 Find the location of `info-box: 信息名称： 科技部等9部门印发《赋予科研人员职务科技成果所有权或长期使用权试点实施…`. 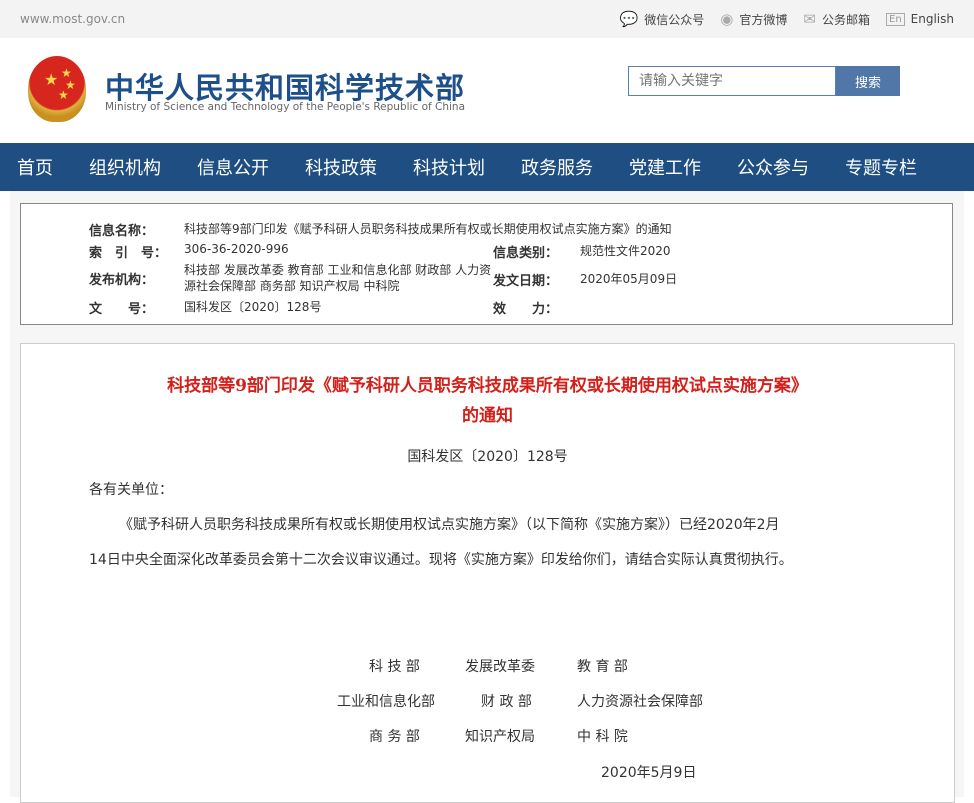

info-box: 信息名称： 科技部等9部门印发《赋予科研人员职务科技成果所有权或长期使用权试点实施… is located at coordinates (486, 264).